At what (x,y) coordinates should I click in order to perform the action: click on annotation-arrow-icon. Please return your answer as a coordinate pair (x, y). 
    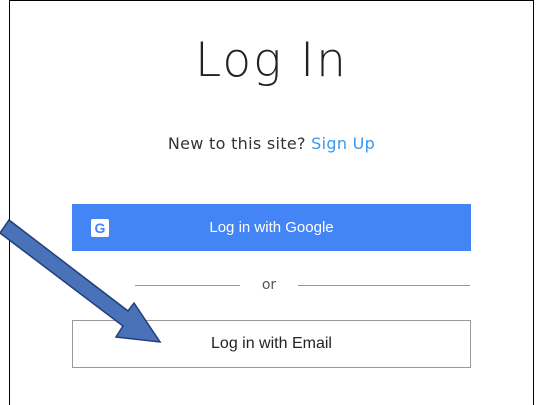
    Looking at the image, I should click on (81, 280).